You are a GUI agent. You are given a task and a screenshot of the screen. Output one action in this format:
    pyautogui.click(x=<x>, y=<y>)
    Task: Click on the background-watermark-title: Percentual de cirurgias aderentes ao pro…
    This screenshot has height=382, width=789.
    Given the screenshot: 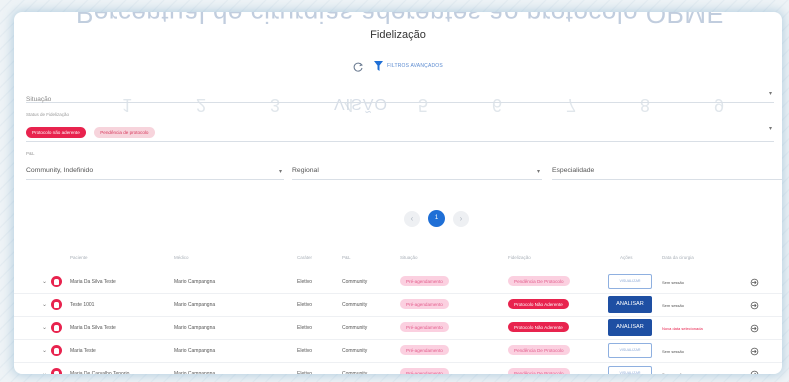 What is the action you would take?
    pyautogui.click(x=400, y=20)
    